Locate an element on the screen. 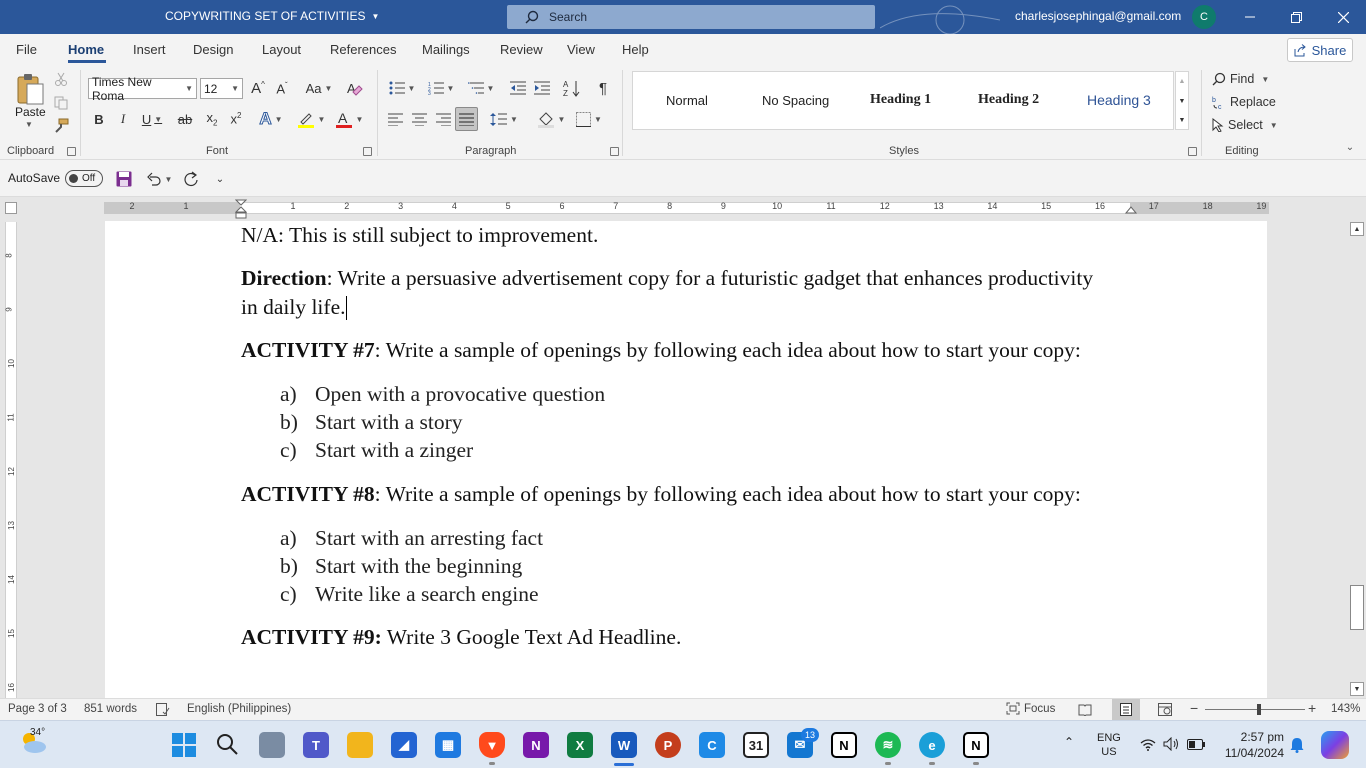 Image resolution: width=1366 pixels, height=768 pixels. start-button is located at coordinates (184, 745).